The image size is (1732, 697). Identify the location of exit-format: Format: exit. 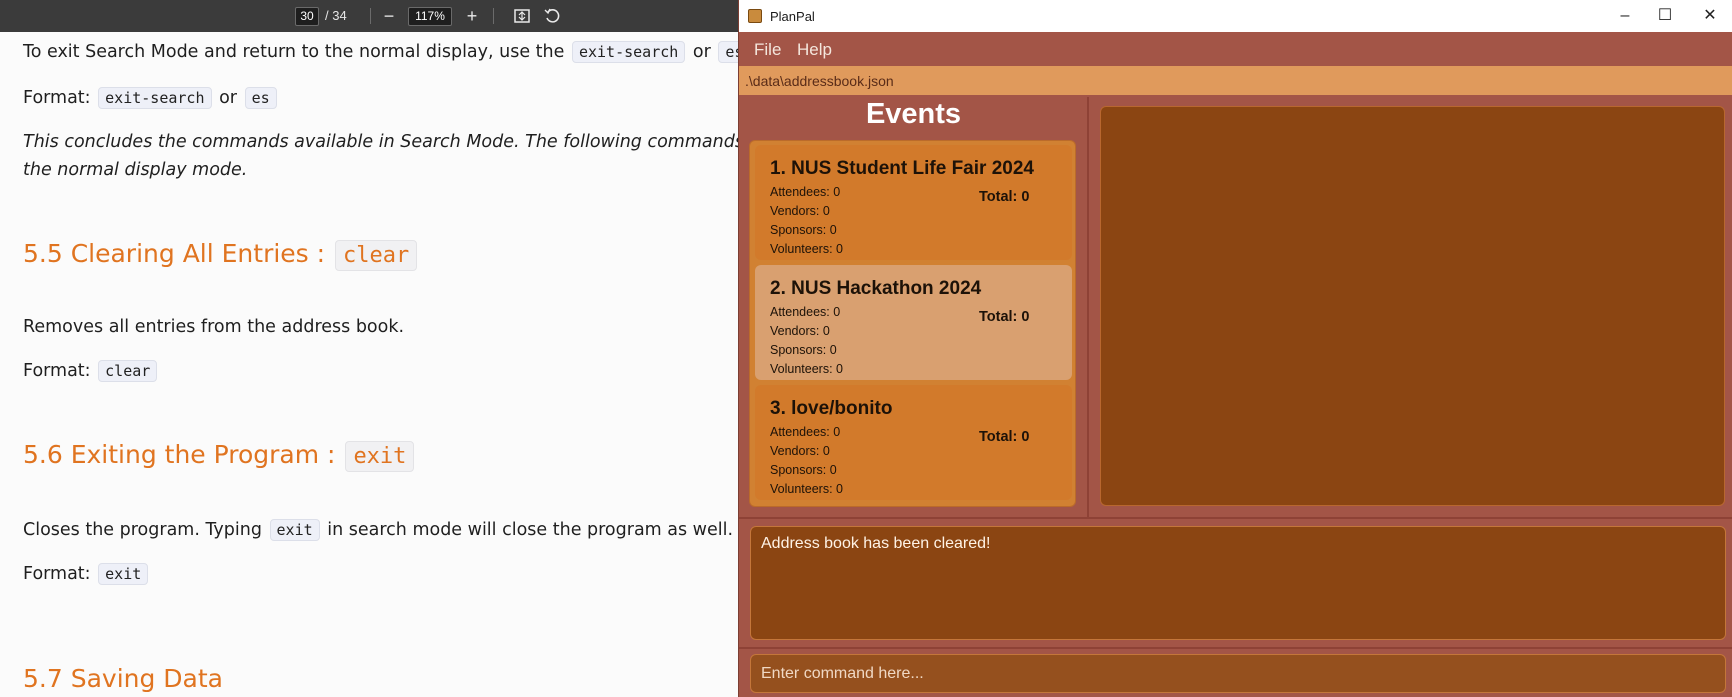
(86, 574).